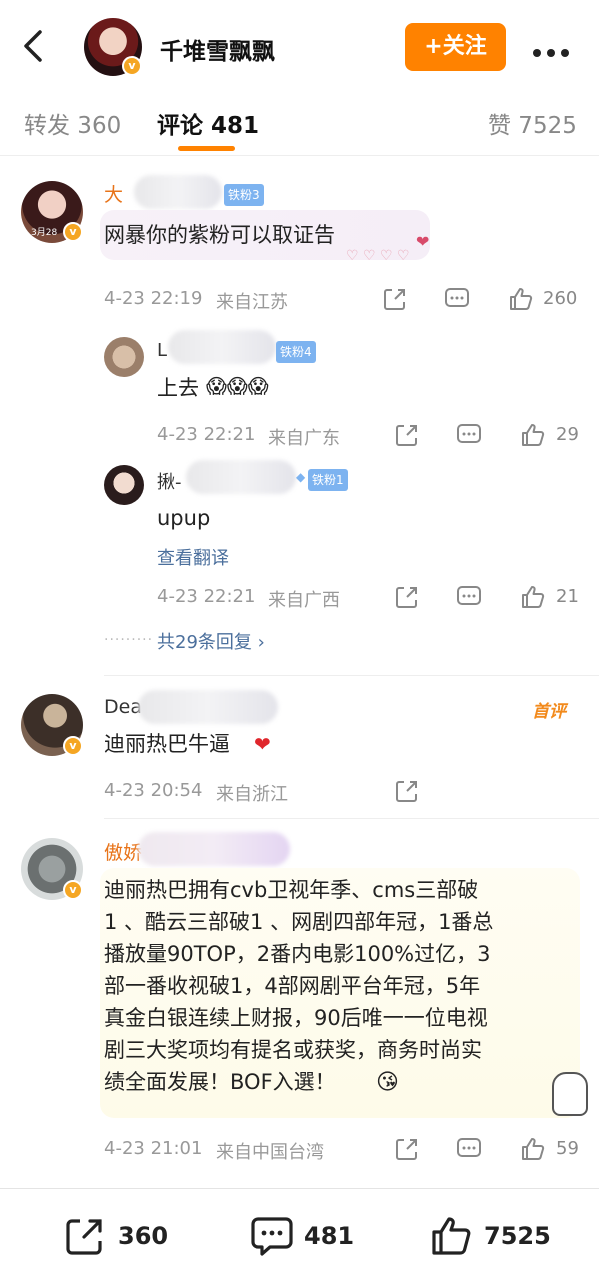 This screenshot has width=599, height=1280. Describe the element at coordinates (570, 1094) in the screenshot. I see `bubble-sticker-icon` at that location.